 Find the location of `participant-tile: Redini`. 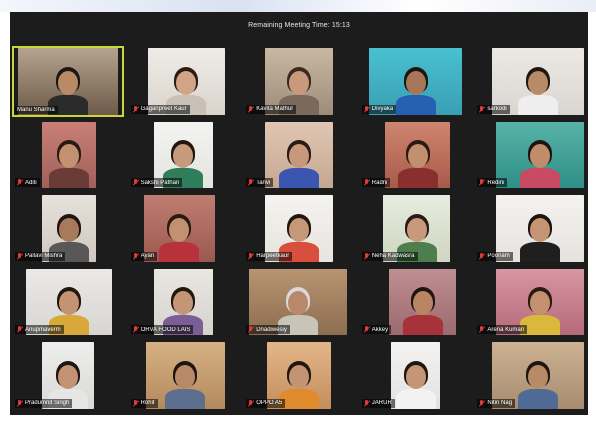

participant-tile: Redini is located at coordinates (530, 155).